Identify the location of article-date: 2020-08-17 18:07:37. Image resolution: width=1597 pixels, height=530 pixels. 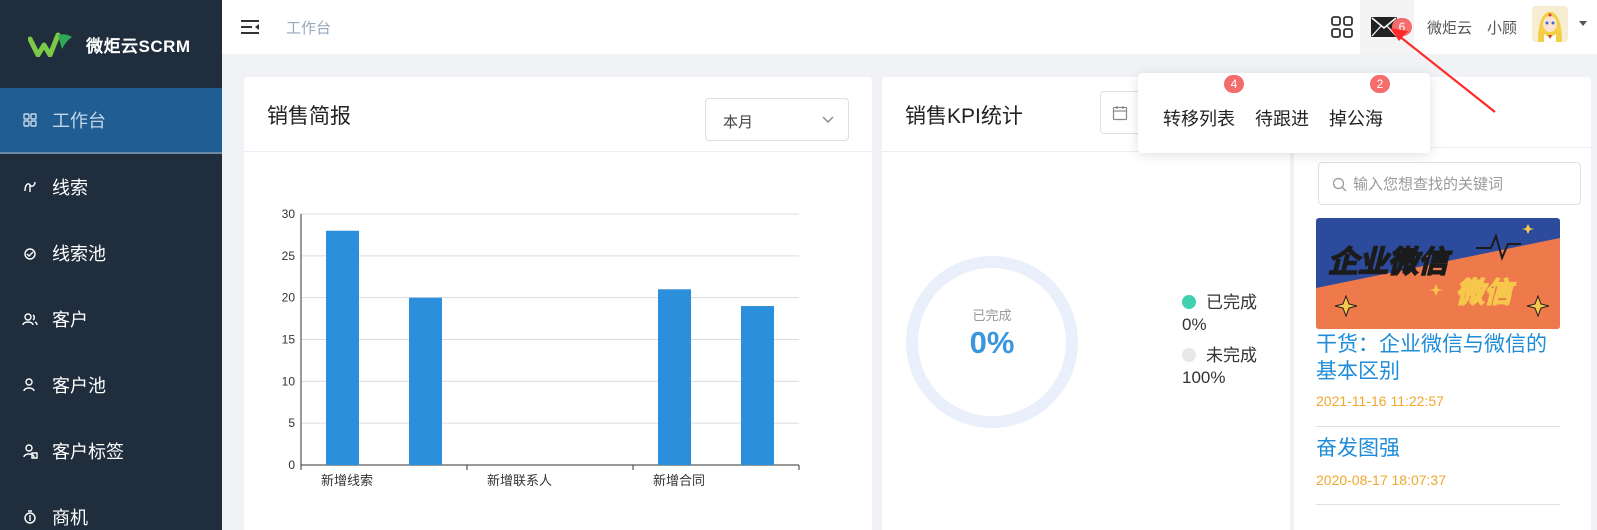
(1381, 480).